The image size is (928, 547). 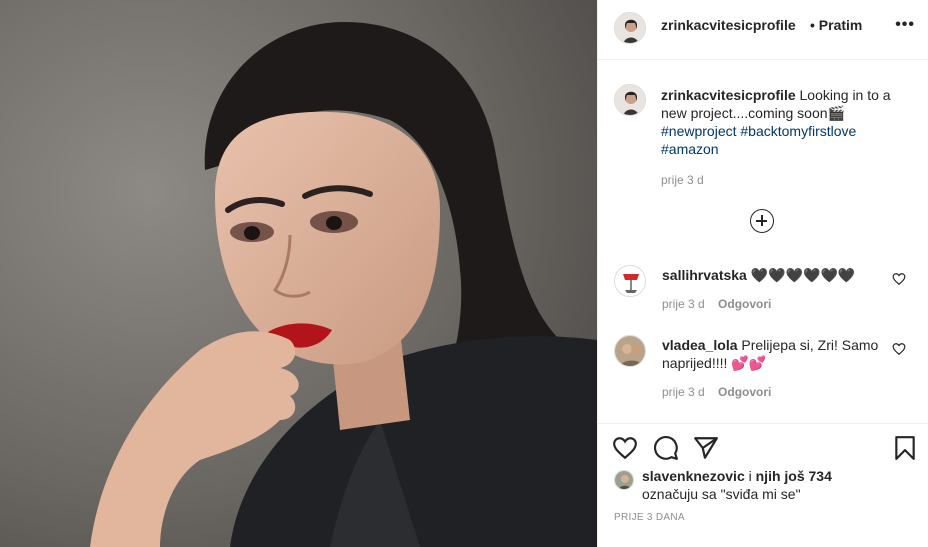 I want to click on caption-avatar-icon, so click(x=630, y=100).